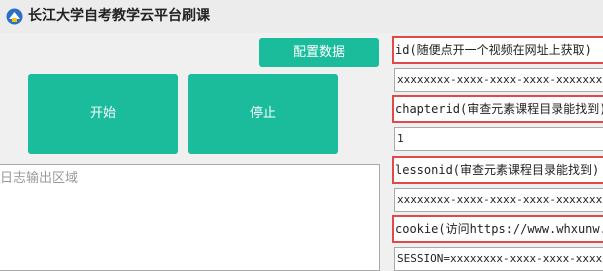 Image resolution: width=603 pixels, height=271 pixels. What do you see at coordinates (497, 170) in the screenshot?
I see `lessonid-field-label: lessonid(审查元素课程目录能找到)` at bounding box center [497, 170].